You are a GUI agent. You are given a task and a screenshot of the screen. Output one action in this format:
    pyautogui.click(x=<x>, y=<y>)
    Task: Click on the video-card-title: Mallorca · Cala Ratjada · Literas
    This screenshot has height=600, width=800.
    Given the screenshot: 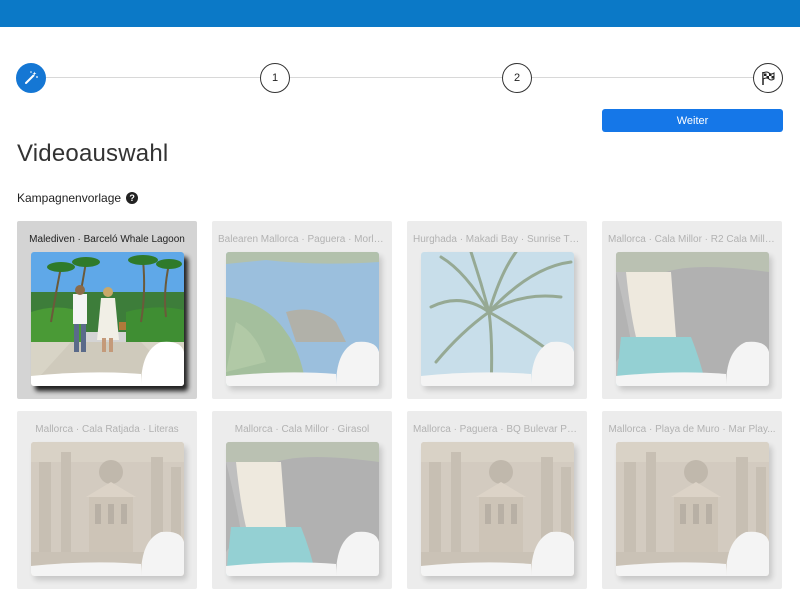 What is the action you would take?
    pyautogui.click(x=107, y=429)
    